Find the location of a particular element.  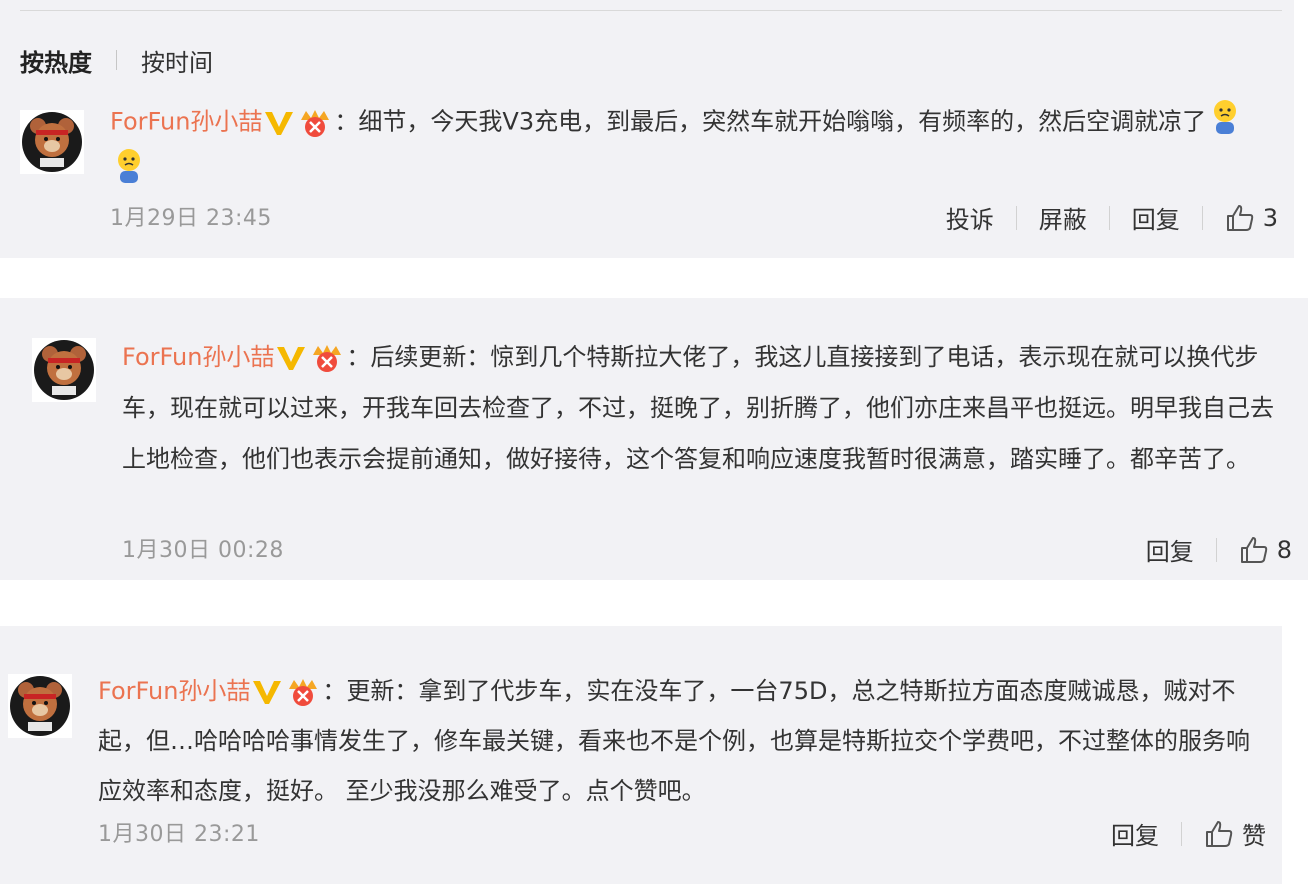

comment-actions: 回复 赞 is located at coordinates (1188, 833).